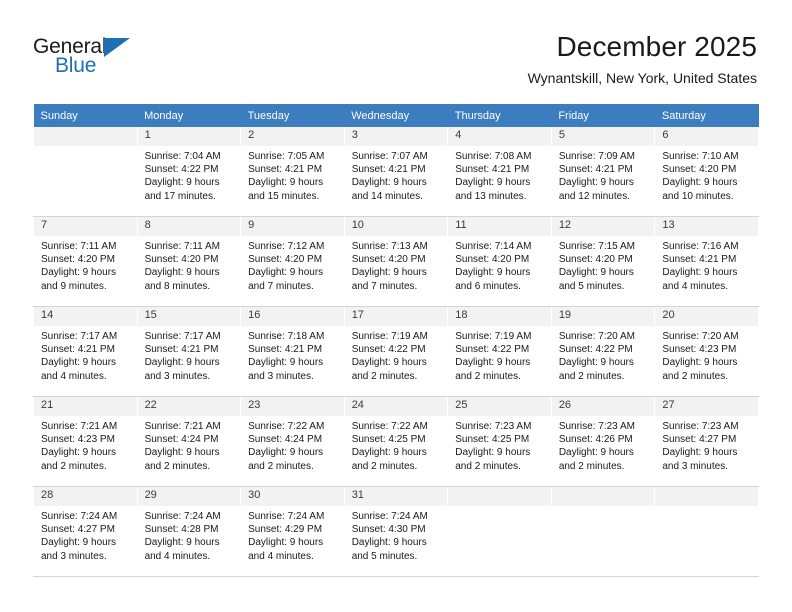  What do you see at coordinates (603, 226) in the screenshot?
I see `day-number: 12` at bounding box center [603, 226].